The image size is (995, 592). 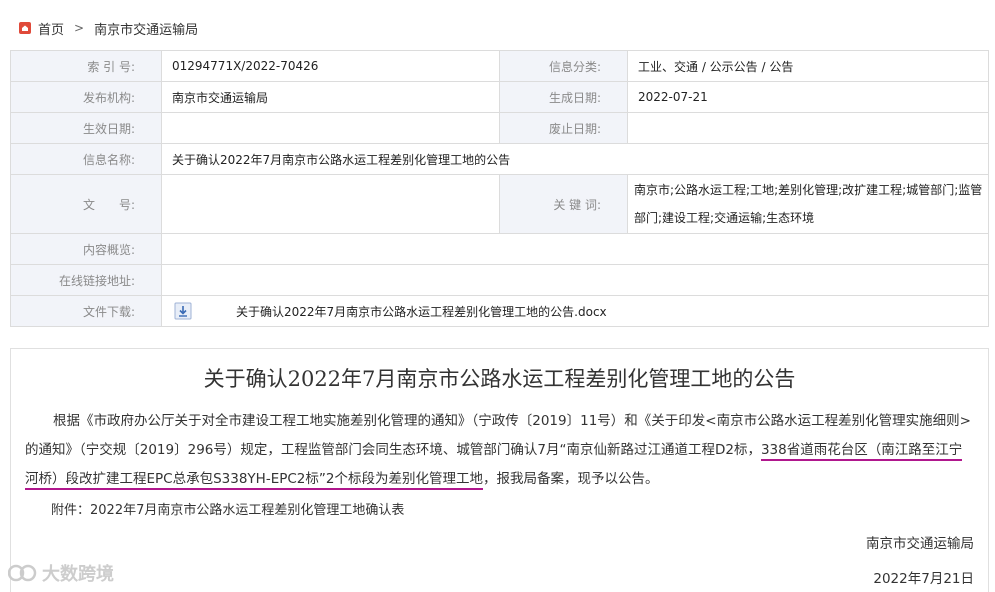 What do you see at coordinates (86, 249) in the screenshot?
I see `summary-label: 内容概览:` at bounding box center [86, 249].